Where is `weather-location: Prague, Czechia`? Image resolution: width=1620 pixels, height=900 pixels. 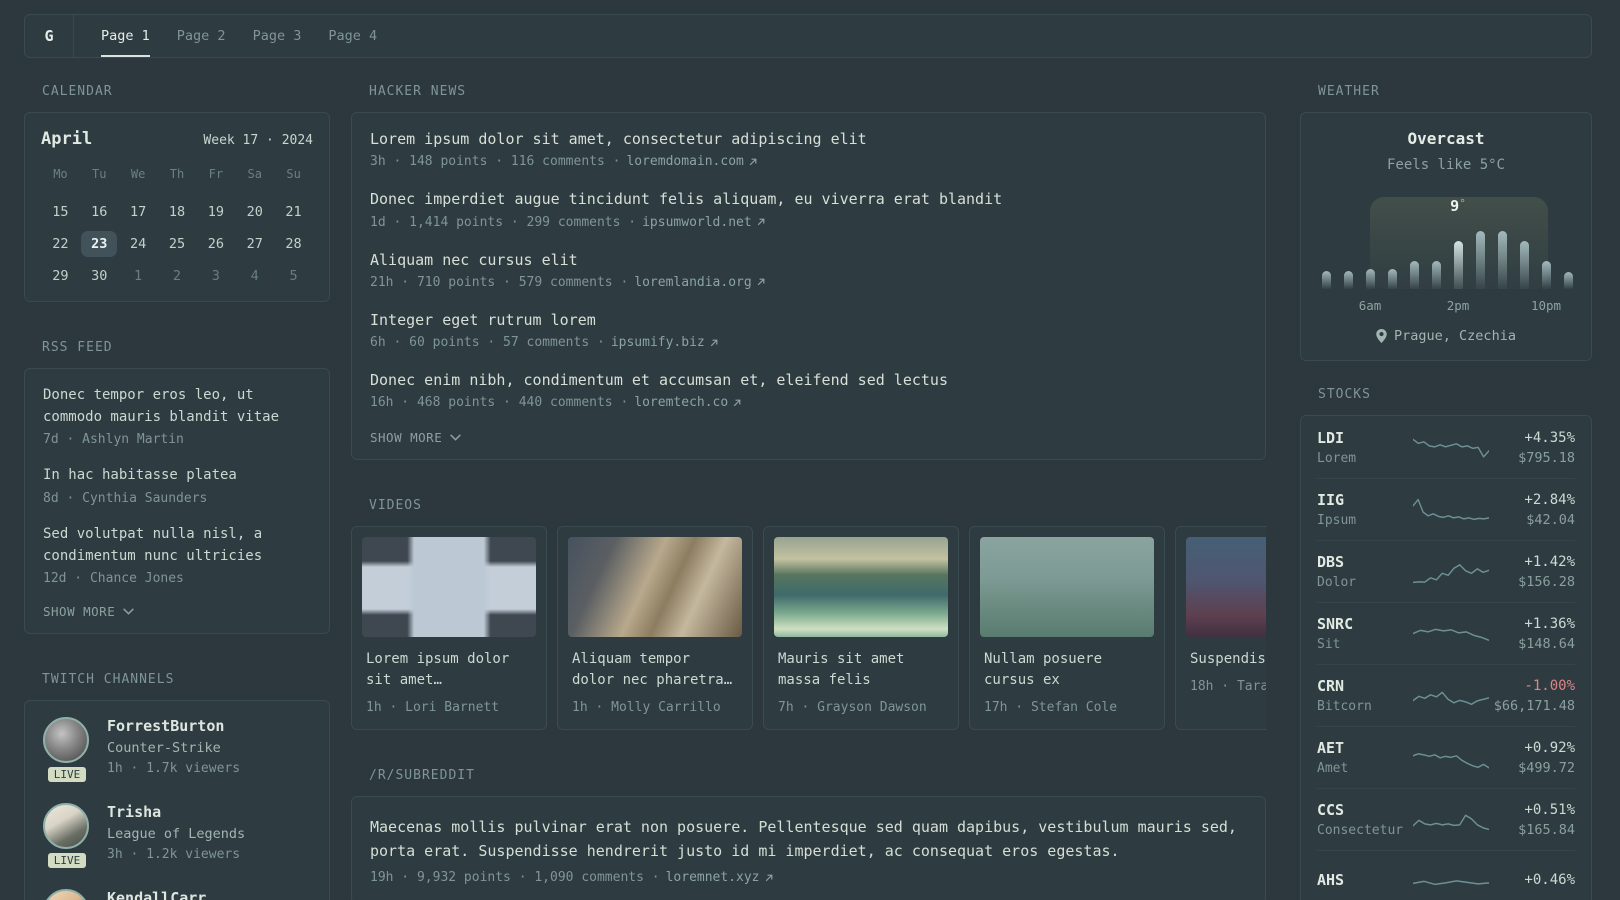 weather-location: Prague, Czechia is located at coordinates (1446, 336).